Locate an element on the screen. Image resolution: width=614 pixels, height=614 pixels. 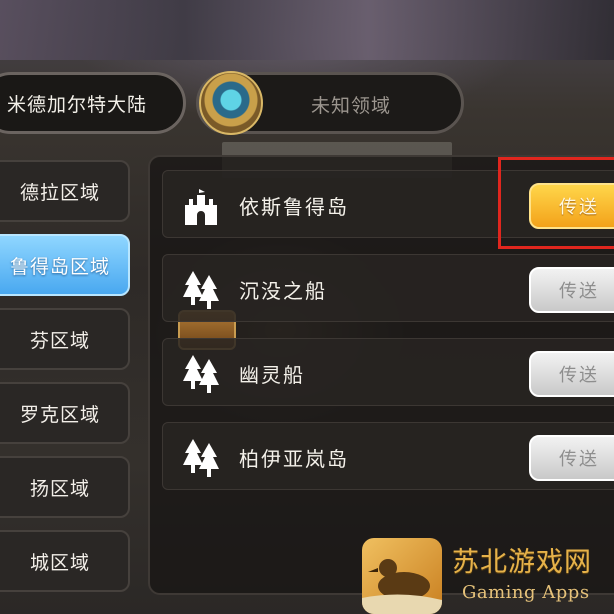
sidebar-item-5: 城区域 is located at coordinates (65, 561).